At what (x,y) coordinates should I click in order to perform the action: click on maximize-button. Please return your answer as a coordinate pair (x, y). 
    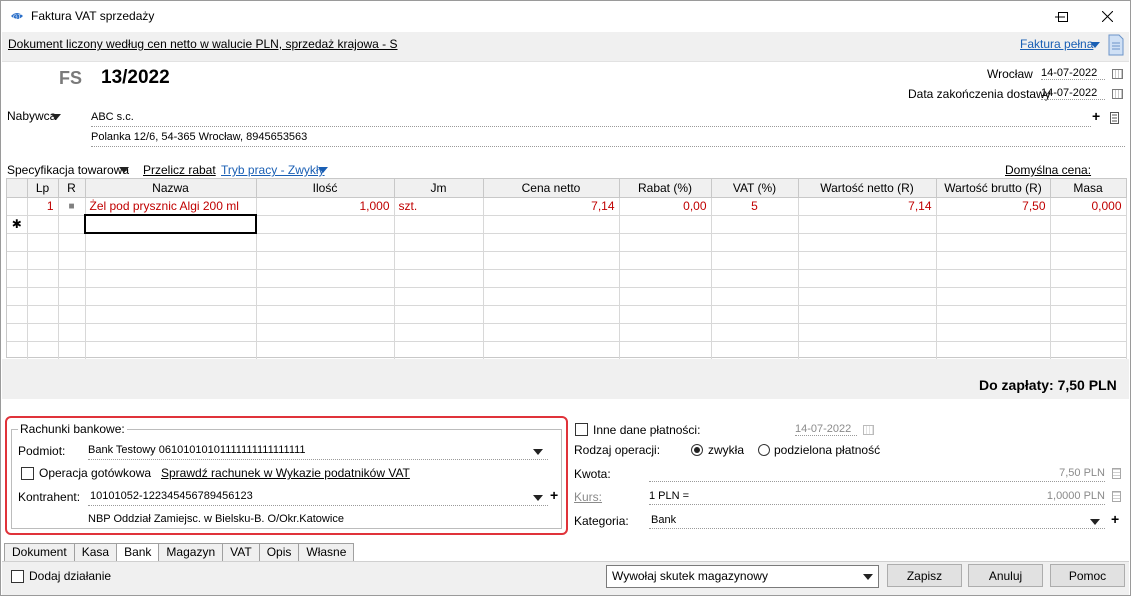
    Looking at the image, I should click on (1063, 16).